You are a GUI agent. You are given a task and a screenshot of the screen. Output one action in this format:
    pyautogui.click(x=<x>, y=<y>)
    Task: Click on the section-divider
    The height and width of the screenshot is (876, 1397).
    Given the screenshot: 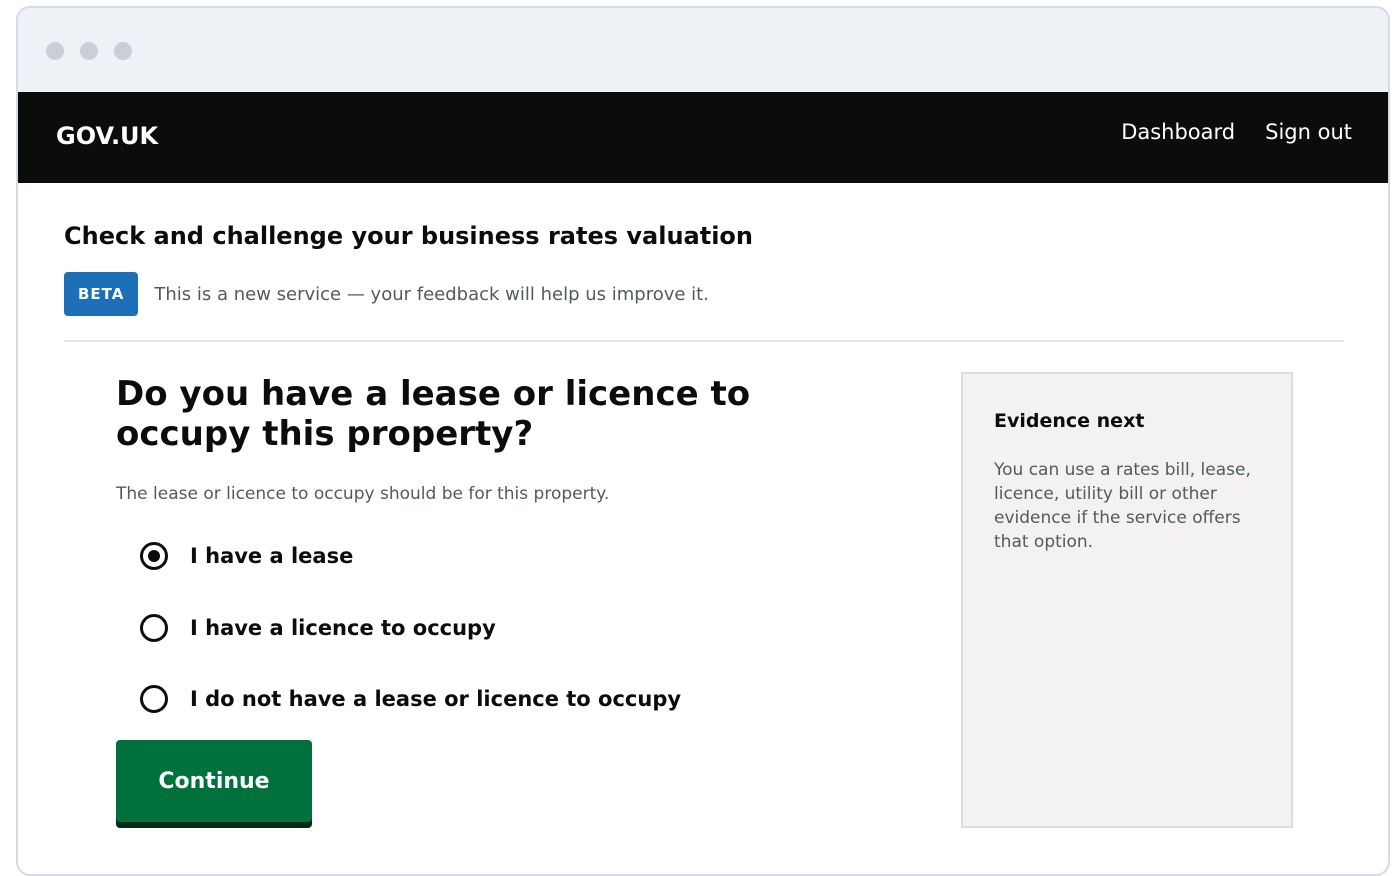 What is the action you would take?
    pyautogui.click(x=704, y=341)
    